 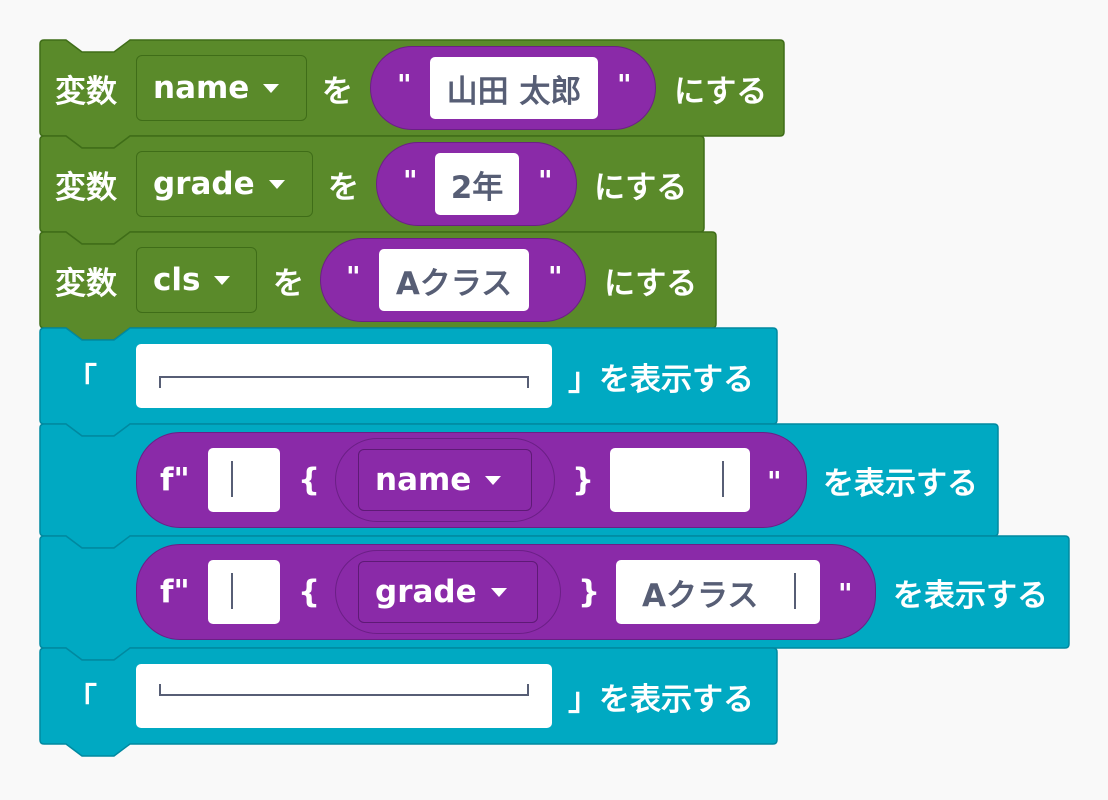 I want to click on variable-dropdown-cls: cls, so click(x=196, y=280).